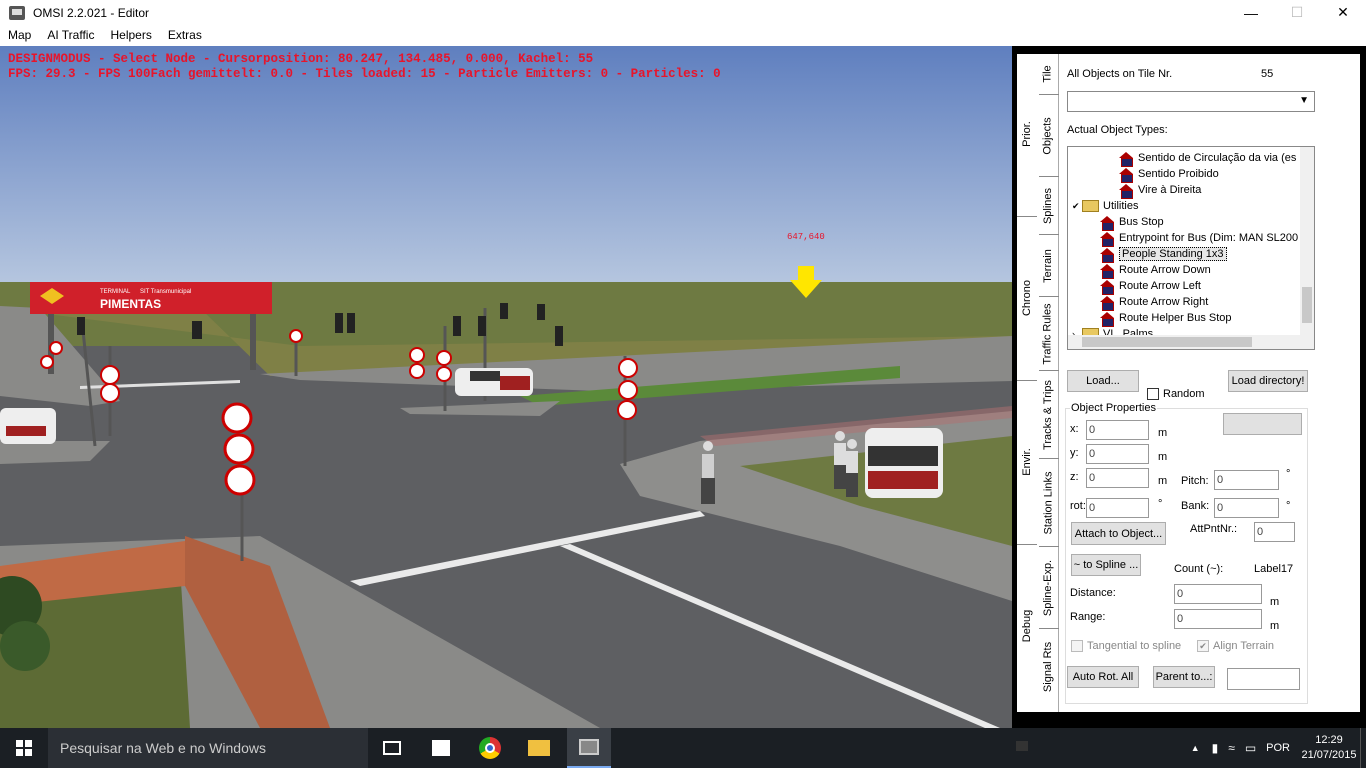 The height and width of the screenshot is (768, 1366). Describe the element at coordinates (70, 35) in the screenshot. I see `menu-ai-traffic: AI Traffic` at that location.